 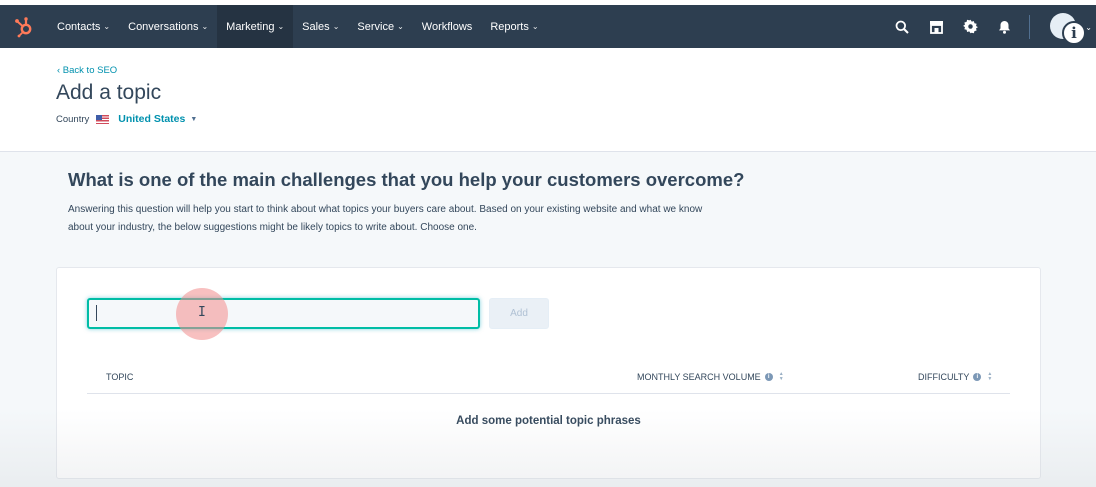 I want to click on search-icon, so click(x=902, y=26).